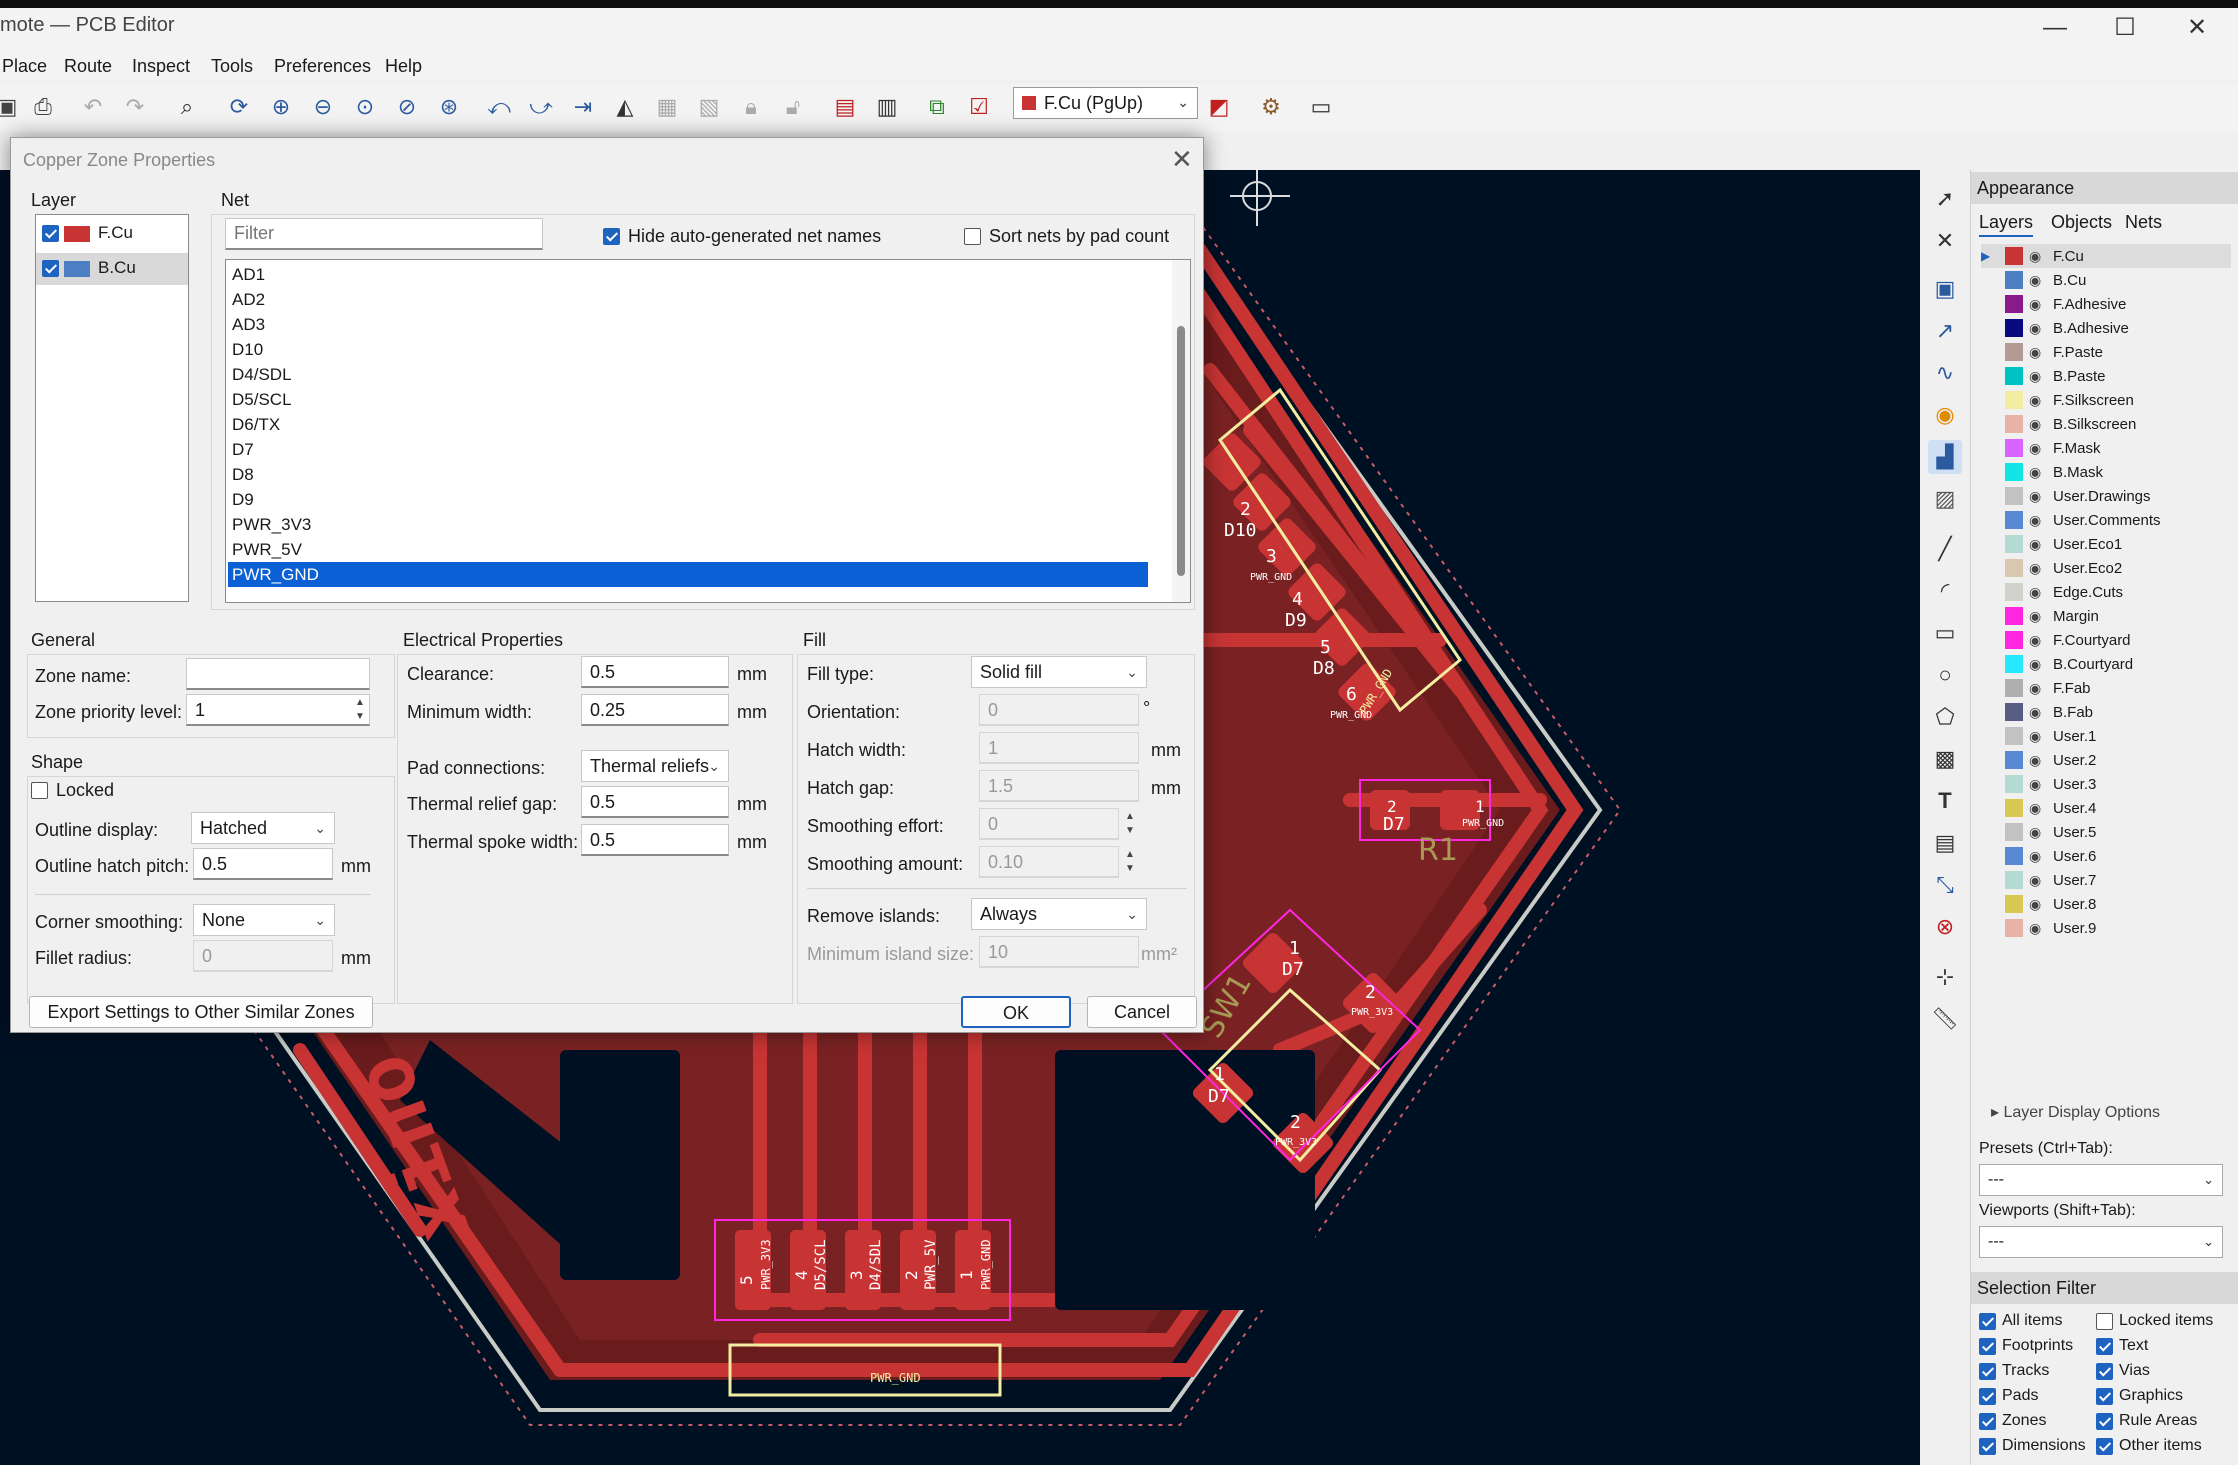 Image resolution: width=2238 pixels, height=1465 pixels. I want to click on close-window-button: ✕, so click(2197, 28).